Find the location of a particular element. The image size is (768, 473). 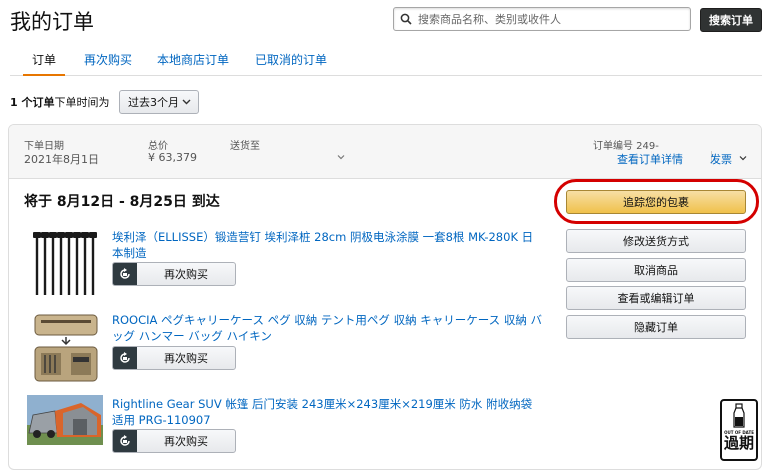

page-title: 我的订单 is located at coordinates (52, 22).